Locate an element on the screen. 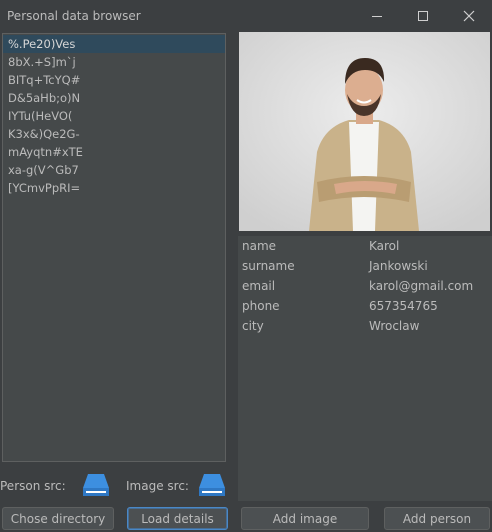  add-person-button: Add person is located at coordinates (437, 518).